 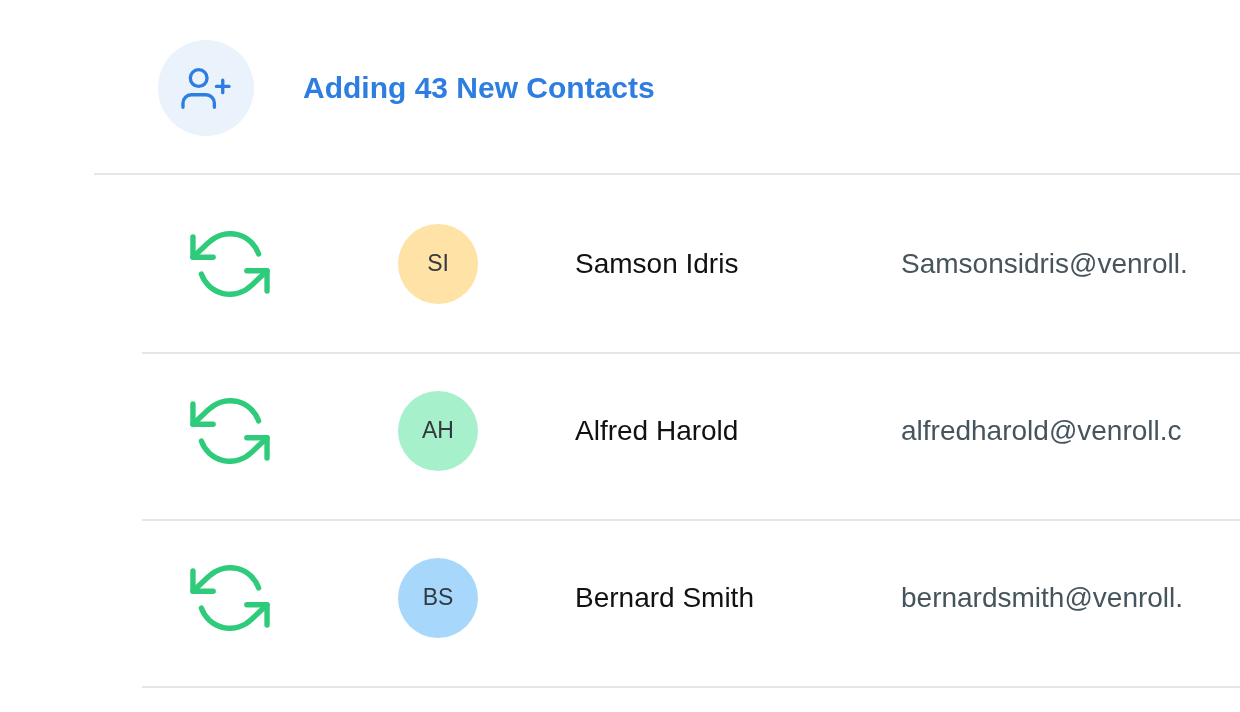 What do you see at coordinates (1042, 597) in the screenshot?
I see `contact-email: bernardsmith@venroll.` at bounding box center [1042, 597].